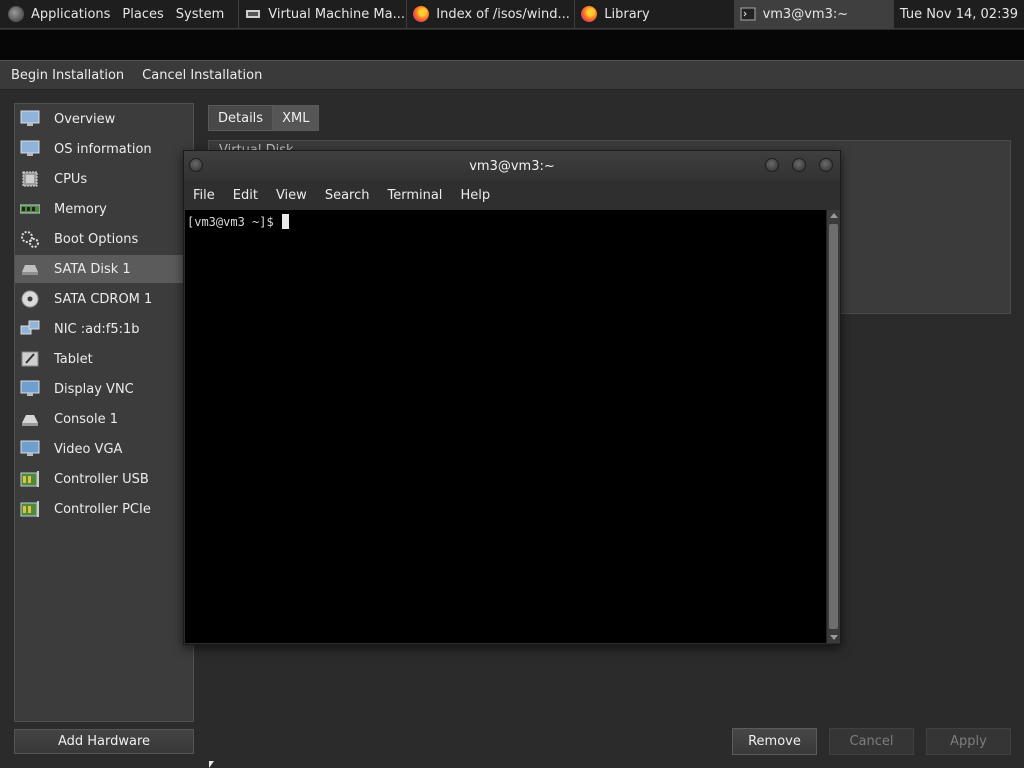 The height and width of the screenshot is (768, 1024). I want to click on applications-menu: Applications, so click(58, 14).